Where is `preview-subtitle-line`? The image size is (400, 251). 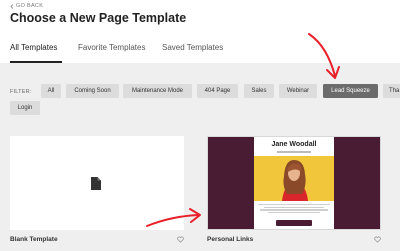
preview-subtitle-line is located at coordinates (294, 152).